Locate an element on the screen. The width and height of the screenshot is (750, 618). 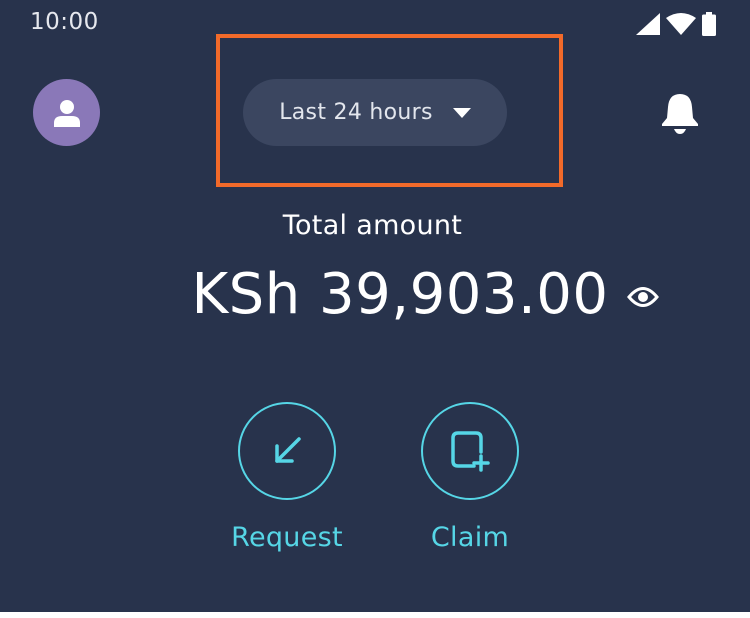
time-filter-dropdown: Last 24 hours is located at coordinates (375, 112).